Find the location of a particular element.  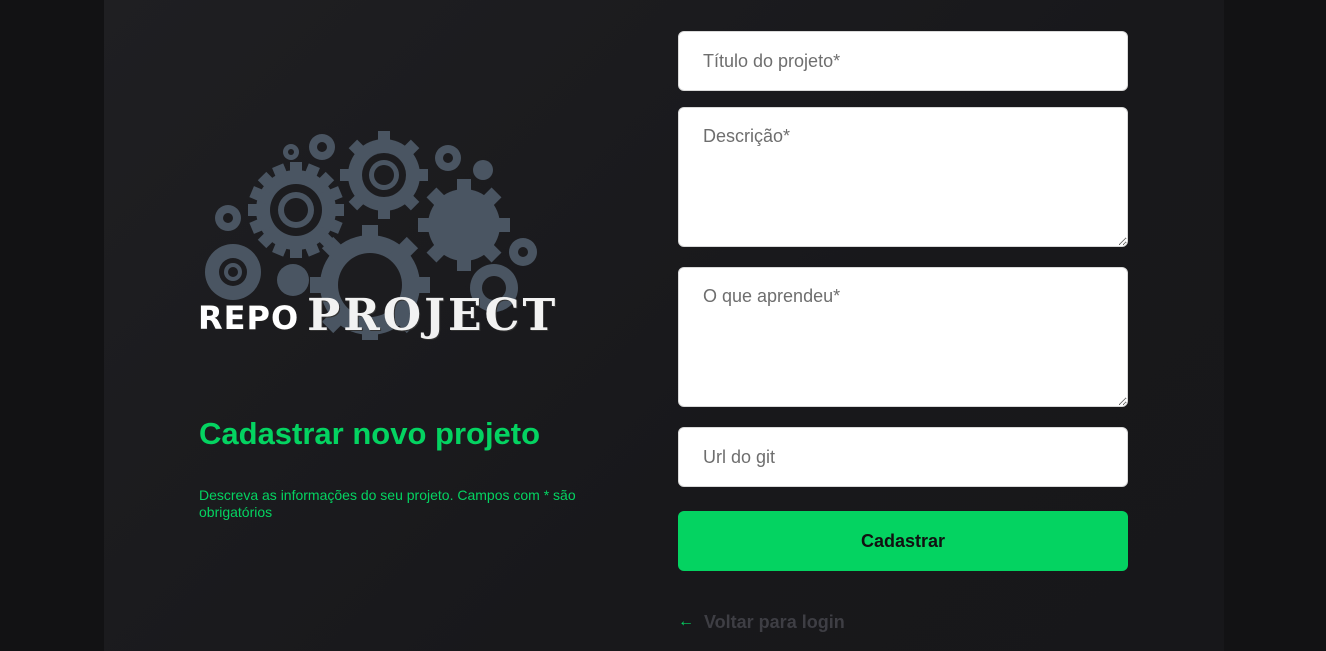

project-title-input is located at coordinates (903, 61).